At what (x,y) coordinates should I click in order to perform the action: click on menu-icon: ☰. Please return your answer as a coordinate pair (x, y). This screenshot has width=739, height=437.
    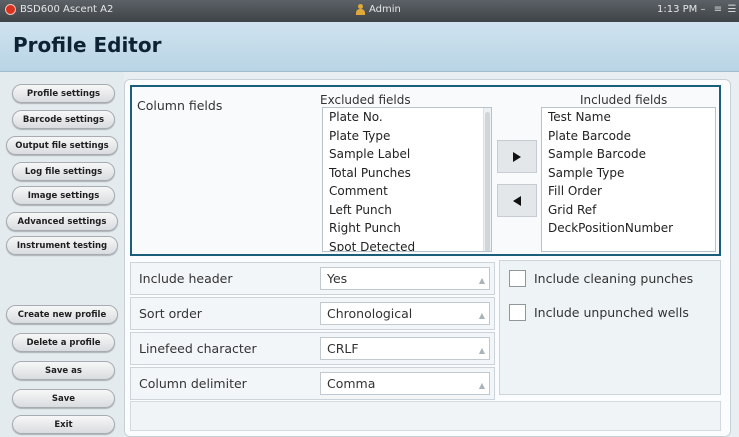
    Looking at the image, I should click on (732, 10).